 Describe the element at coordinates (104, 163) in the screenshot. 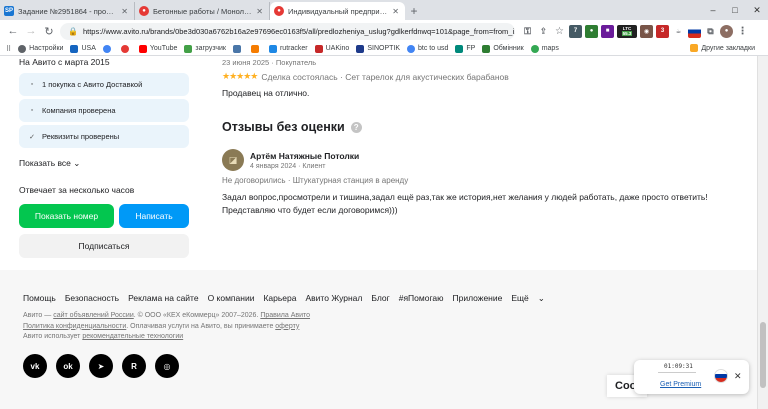

I see `show-all-link: Показать все ⌄` at that location.